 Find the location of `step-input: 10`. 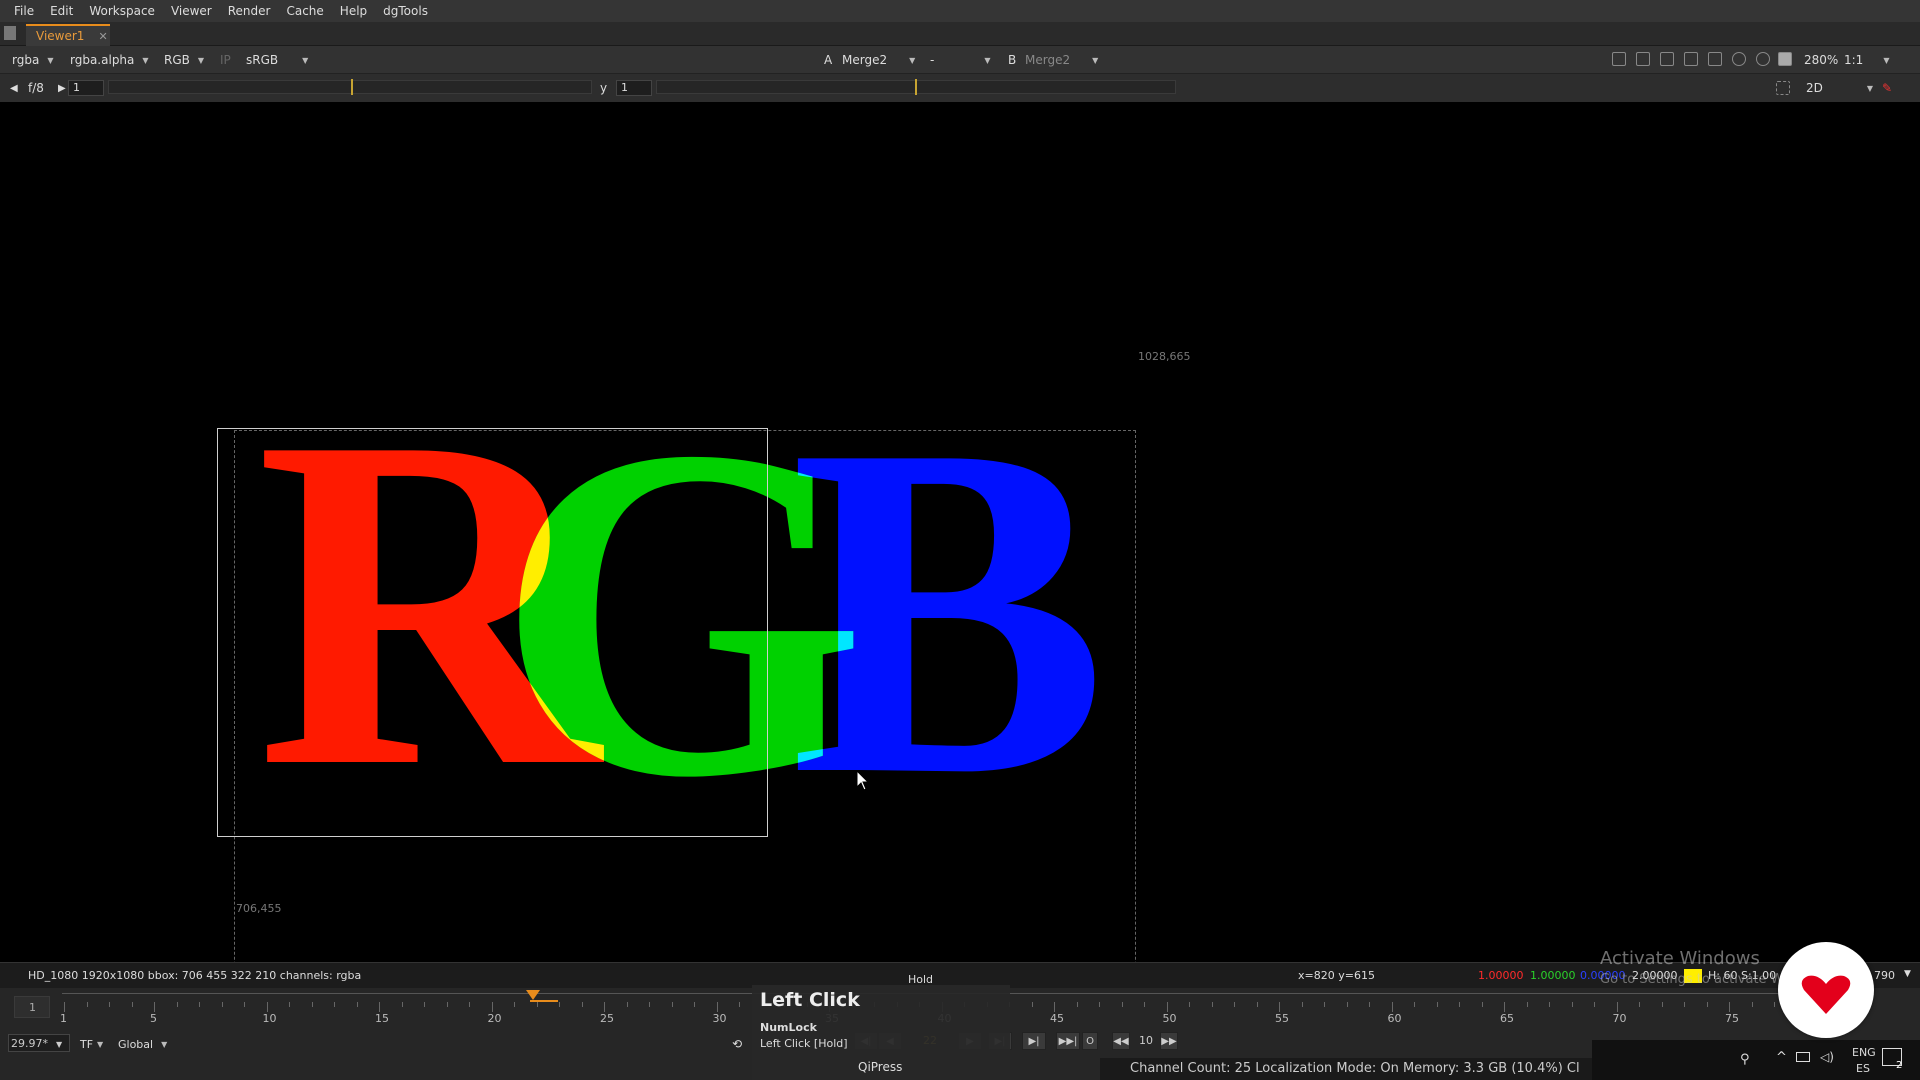

step-input: 10 is located at coordinates (1146, 1041).